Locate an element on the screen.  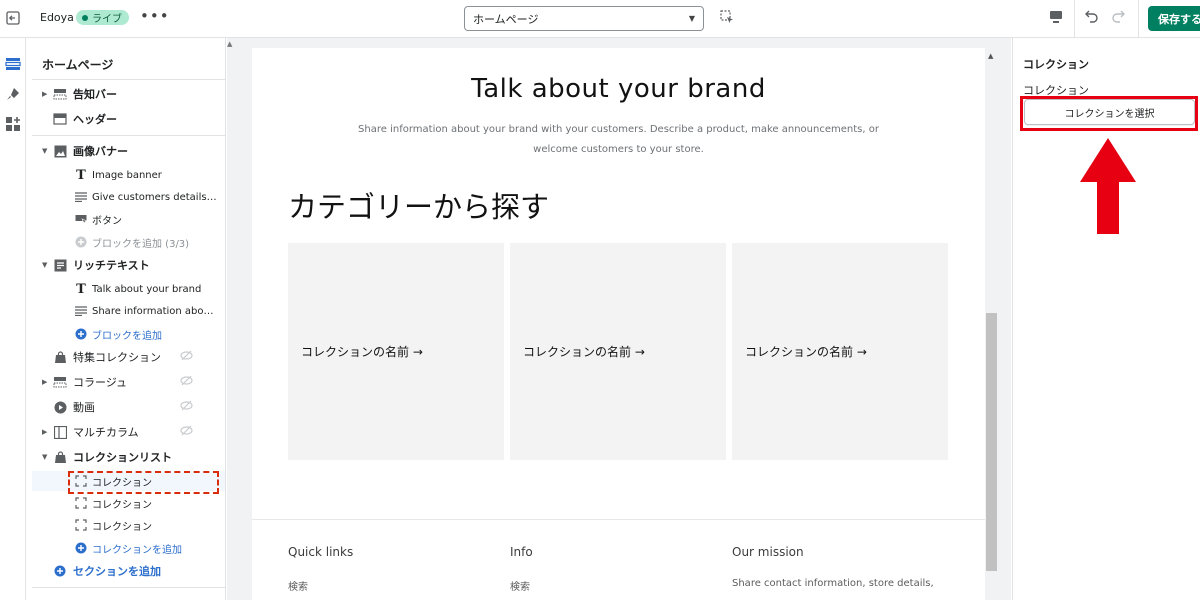
preview-scrollbar-thumb is located at coordinates (991, 442).